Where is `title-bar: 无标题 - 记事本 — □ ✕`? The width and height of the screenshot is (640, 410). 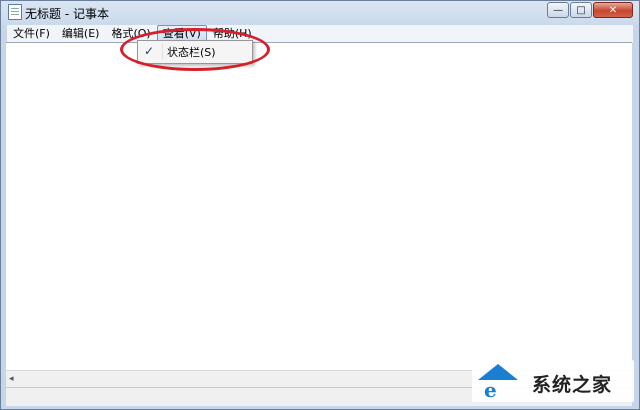 title-bar: 无标题 - 记事本 — □ ✕ is located at coordinates (320, 12).